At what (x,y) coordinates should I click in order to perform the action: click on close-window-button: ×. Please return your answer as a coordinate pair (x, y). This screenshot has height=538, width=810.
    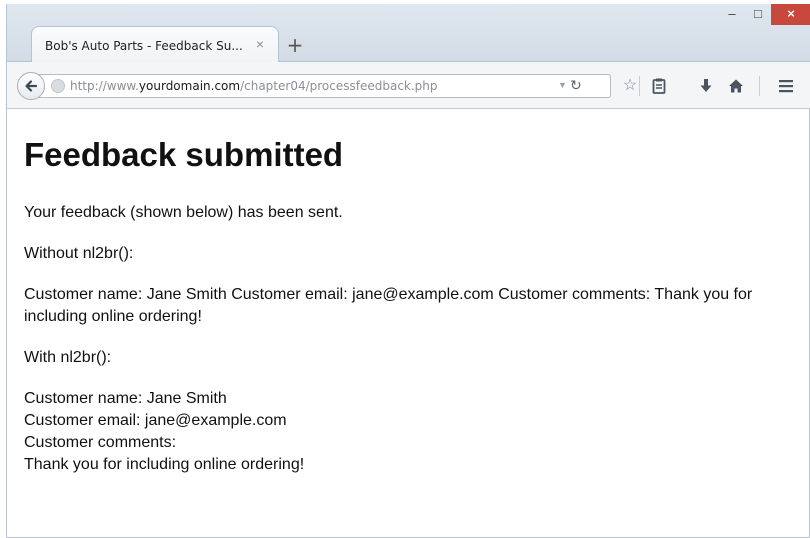
    Looking at the image, I should click on (790, 14).